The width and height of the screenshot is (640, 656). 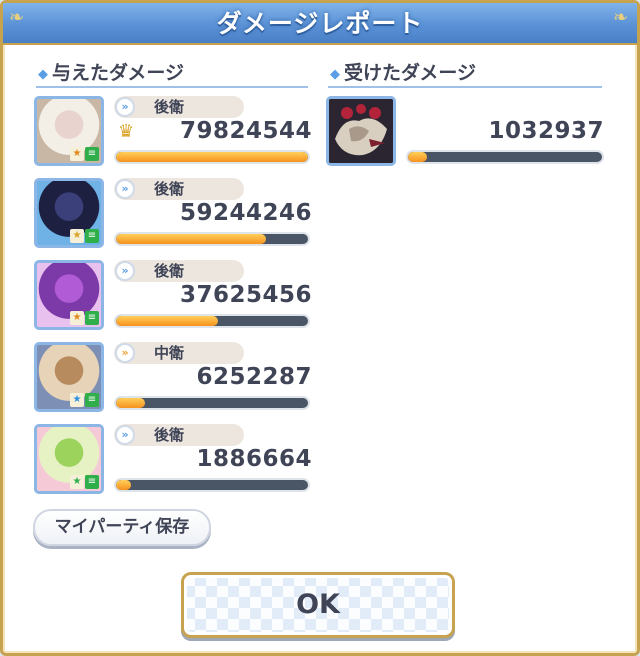 I want to click on damage-value: 59244246, so click(x=245, y=213).